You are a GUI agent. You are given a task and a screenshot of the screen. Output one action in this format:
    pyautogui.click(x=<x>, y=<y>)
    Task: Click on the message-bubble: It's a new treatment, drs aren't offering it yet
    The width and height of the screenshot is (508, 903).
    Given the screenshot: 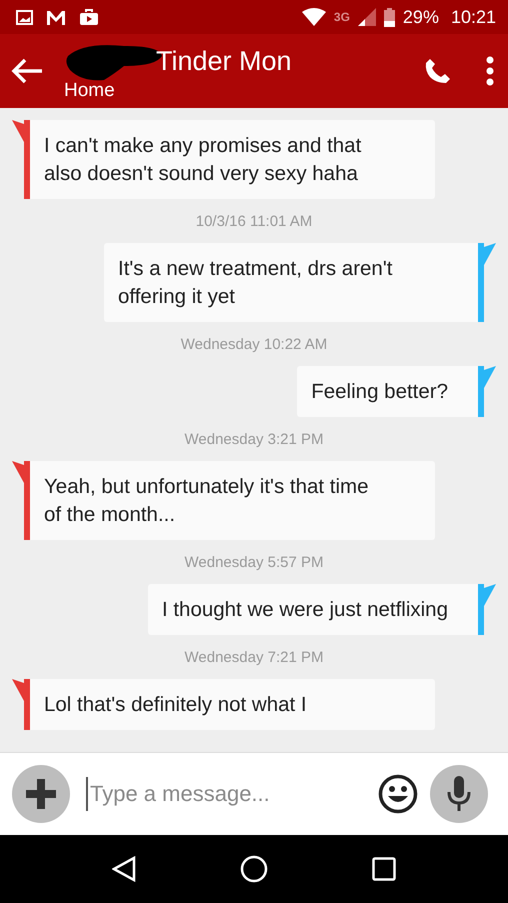 What is the action you would take?
    pyautogui.click(x=294, y=282)
    